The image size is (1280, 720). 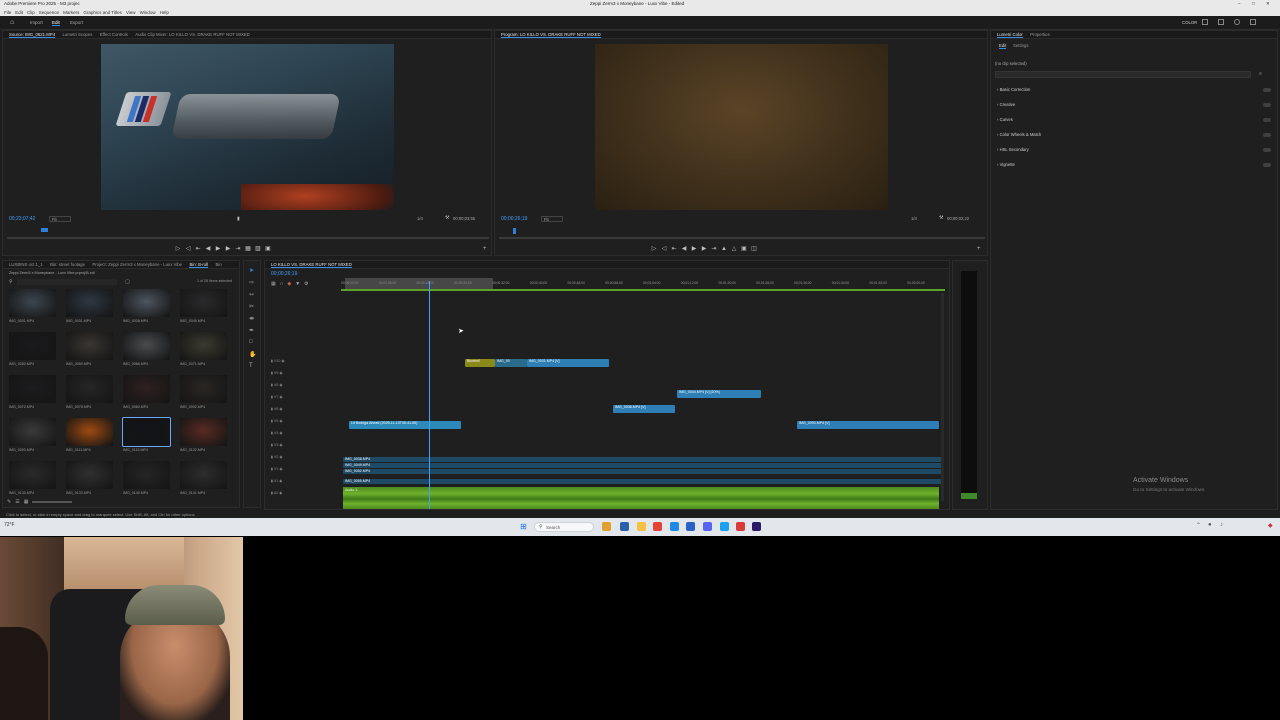 What do you see at coordinates (19, 12) in the screenshot?
I see `menu-edit: Edit` at bounding box center [19, 12].